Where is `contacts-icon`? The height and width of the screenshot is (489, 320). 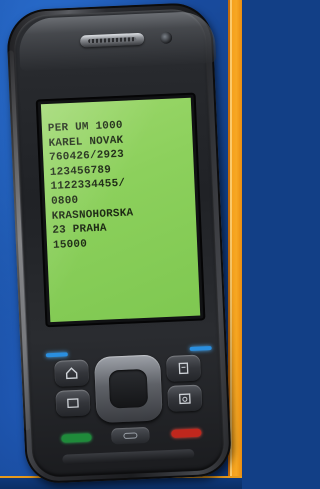
contacts-icon is located at coordinates (183, 368).